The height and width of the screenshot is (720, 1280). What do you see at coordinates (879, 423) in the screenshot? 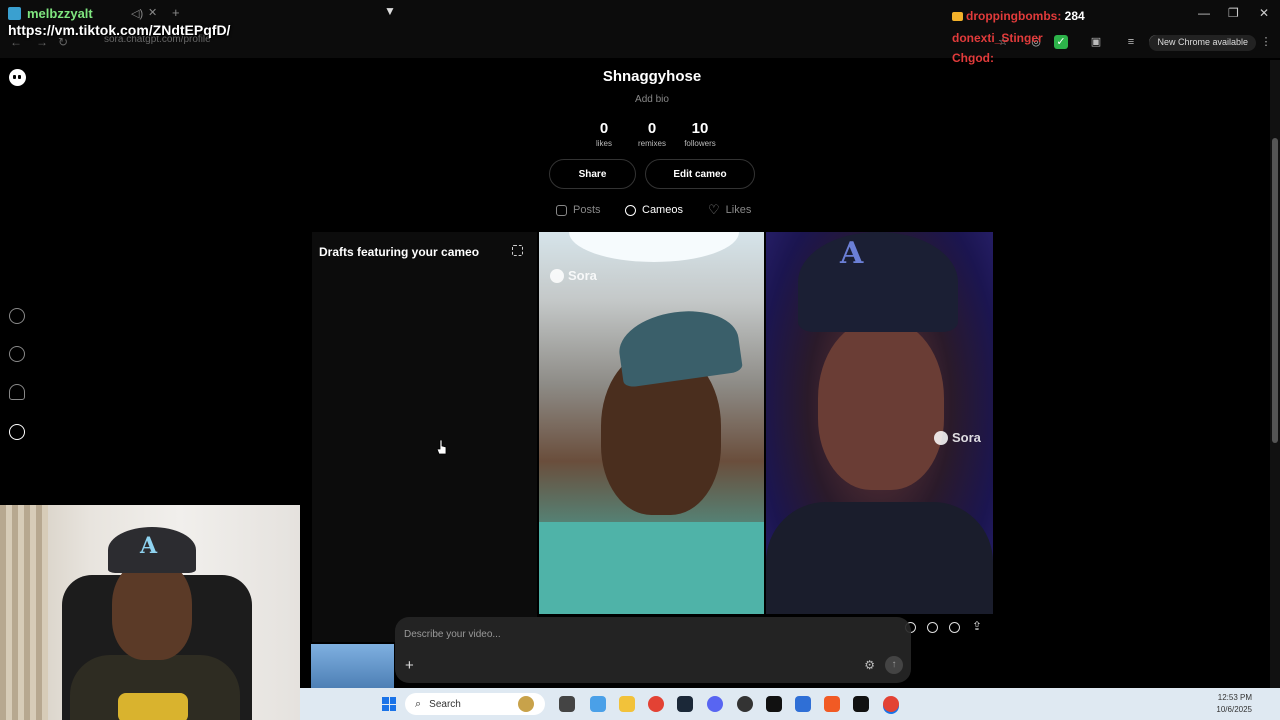
I see `video-thumbnail: A Sora` at bounding box center [879, 423].